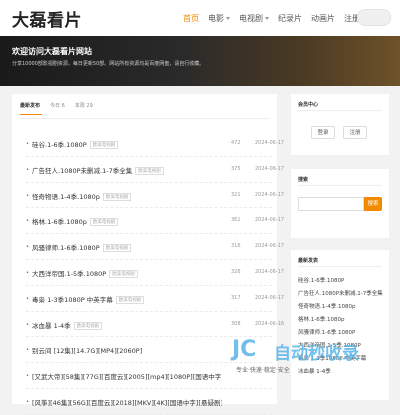 Image resolution: width=400 pixels, height=415 pixels. I want to click on post-title-text: 格林.1-6季.1080p, so click(59, 222).